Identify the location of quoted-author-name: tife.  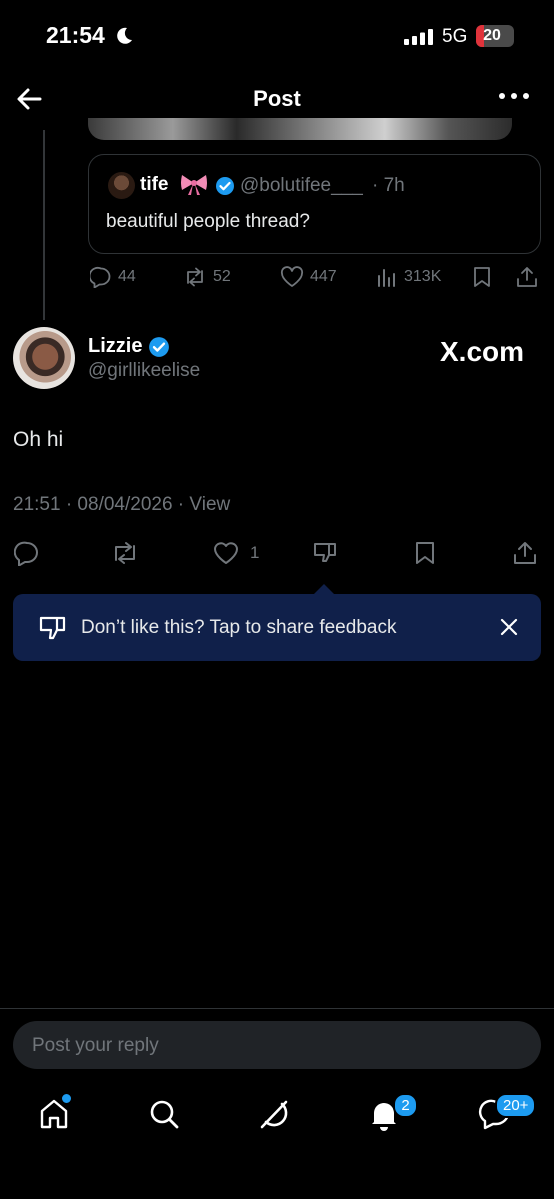
(154, 185).